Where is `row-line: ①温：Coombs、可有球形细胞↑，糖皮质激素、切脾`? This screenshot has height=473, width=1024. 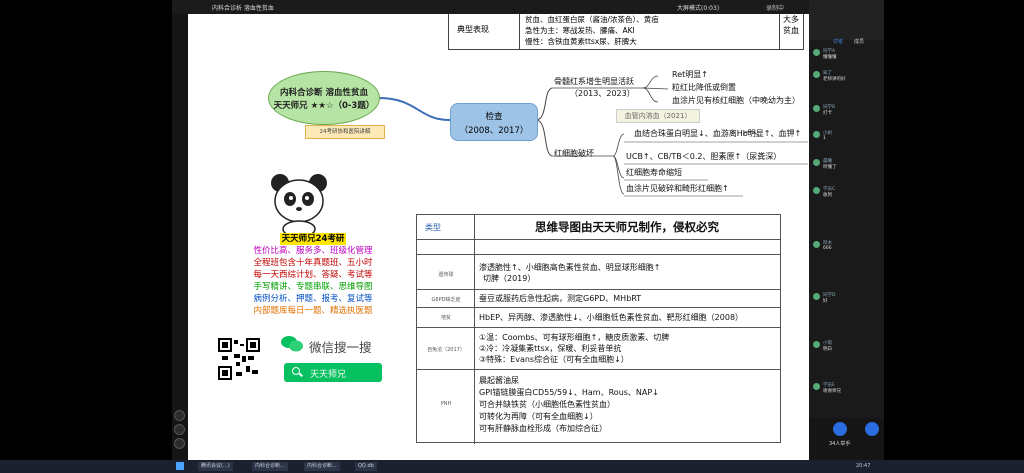
row-line: ①温：Coombs、可有球形细胞↑，糖皮质激素、切脾 is located at coordinates (574, 337).